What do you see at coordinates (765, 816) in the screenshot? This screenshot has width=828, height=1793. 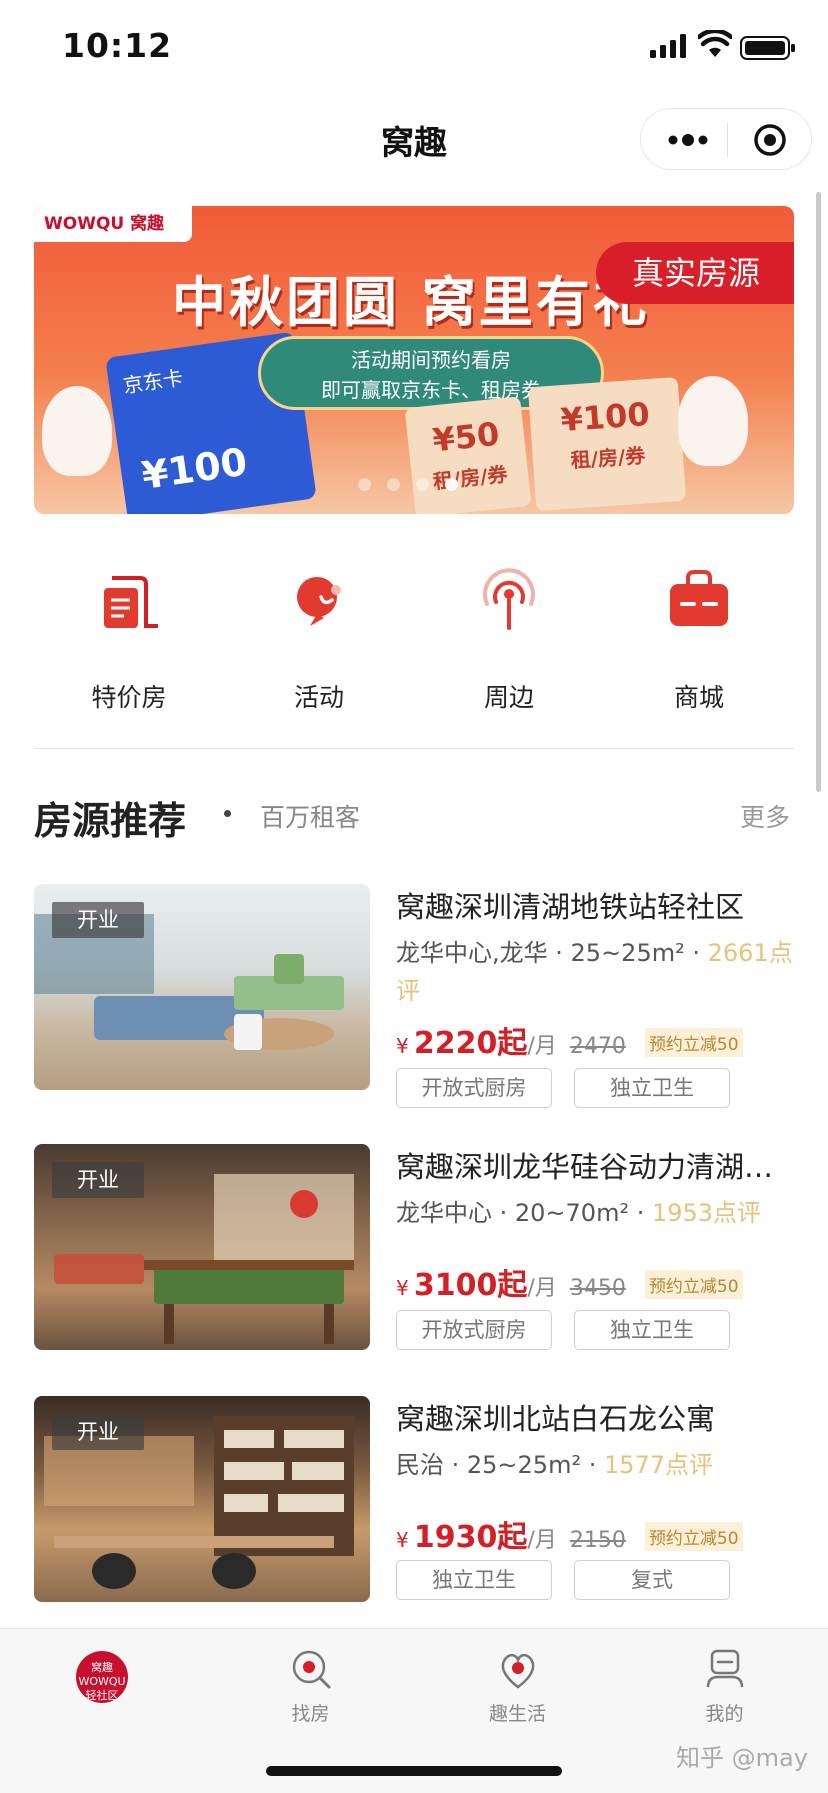 I see `more-link: 更多` at bounding box center [765, 816].